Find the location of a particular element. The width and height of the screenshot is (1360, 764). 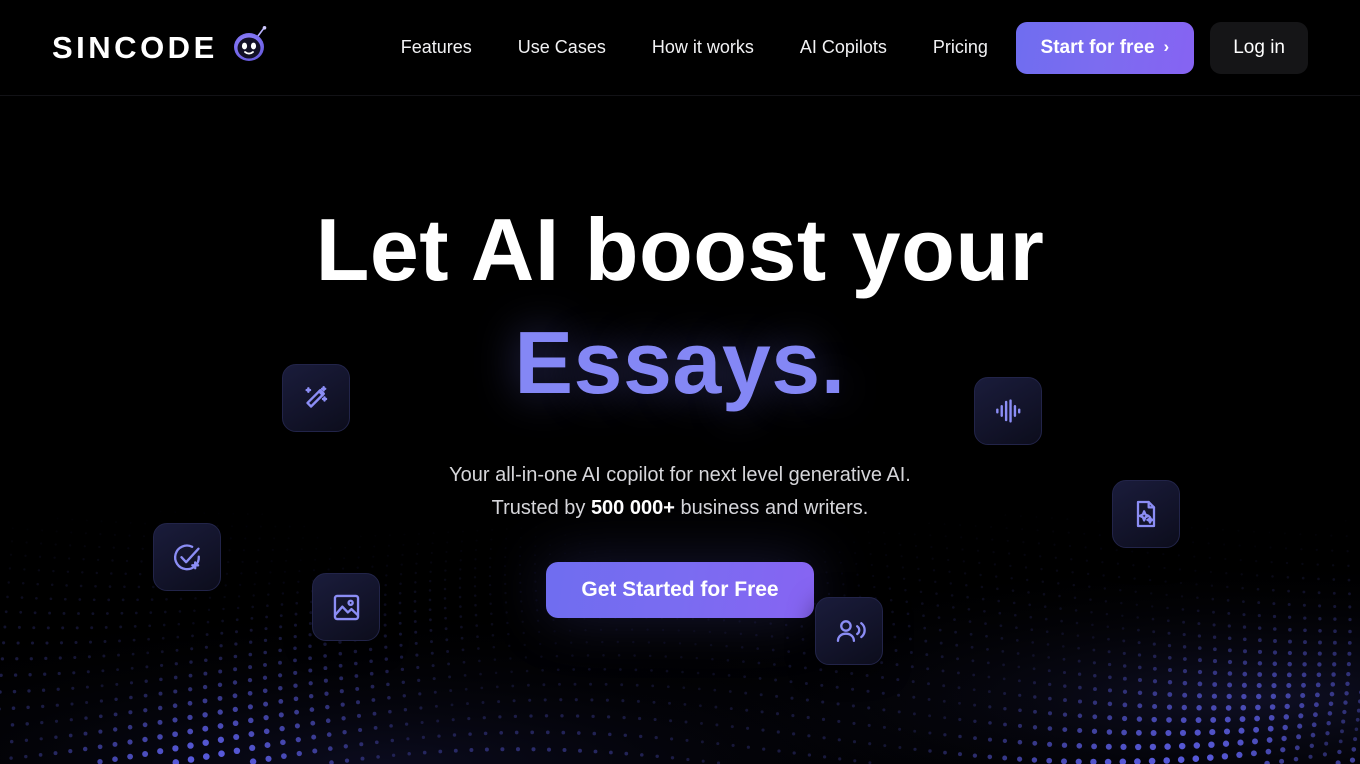

hero-headline-line2: Essays. is located at coordinates (680, 362).